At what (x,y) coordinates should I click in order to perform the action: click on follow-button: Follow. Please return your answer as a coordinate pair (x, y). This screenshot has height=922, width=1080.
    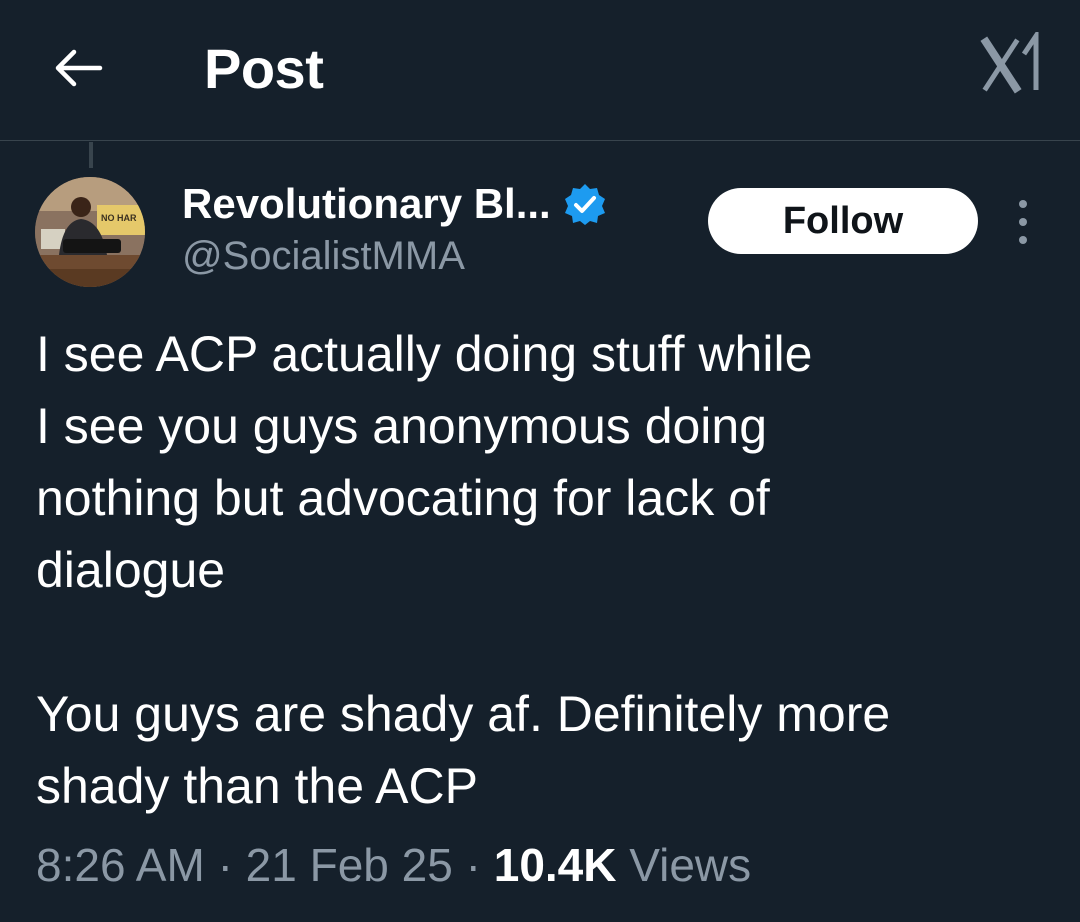
    Looking at the image, I should click on (843, 221).